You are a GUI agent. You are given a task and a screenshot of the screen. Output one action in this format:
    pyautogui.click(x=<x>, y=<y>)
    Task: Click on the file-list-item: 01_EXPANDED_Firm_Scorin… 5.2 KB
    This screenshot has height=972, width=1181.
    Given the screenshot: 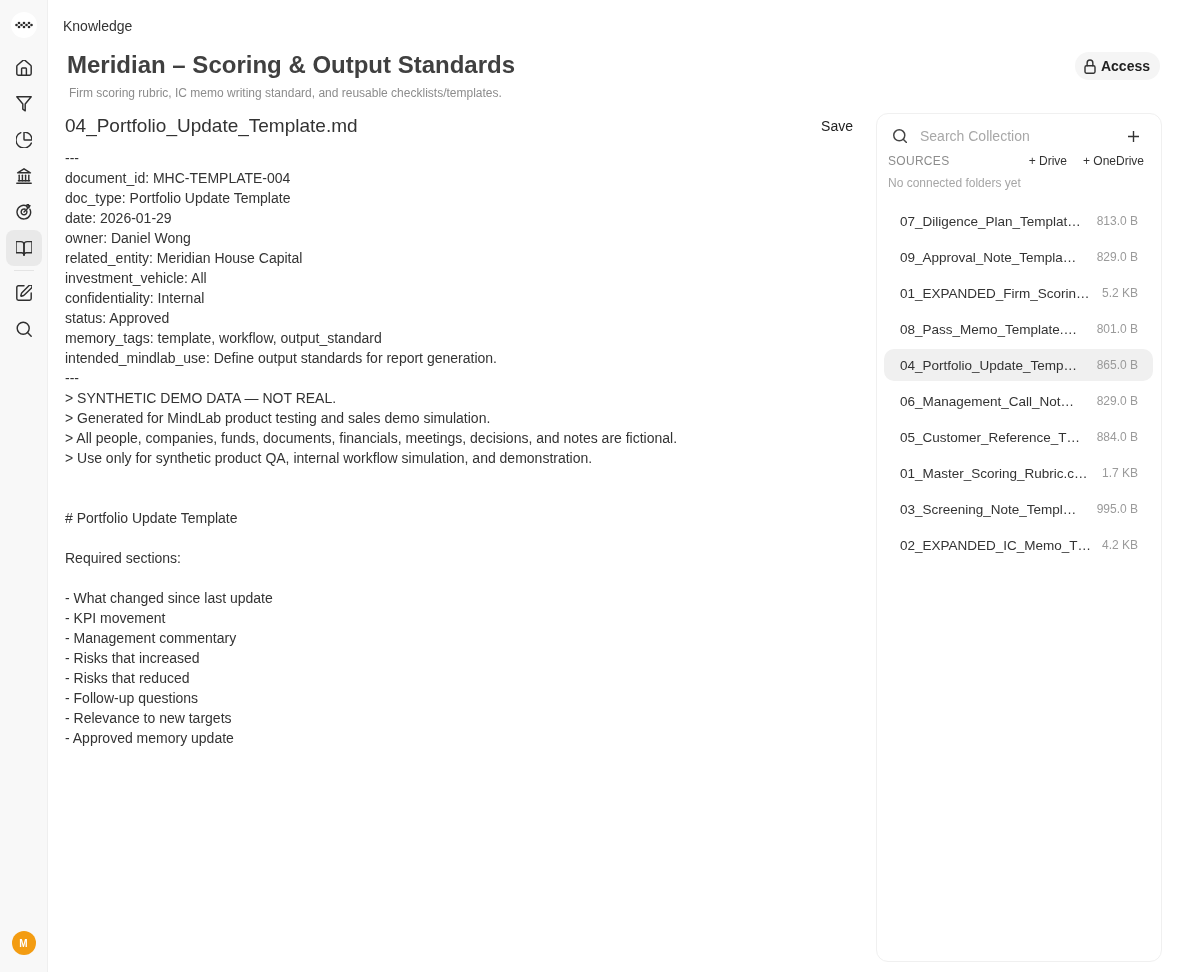 What is the action you would take?
    pyautogui.click(x=1018, y=293)
    